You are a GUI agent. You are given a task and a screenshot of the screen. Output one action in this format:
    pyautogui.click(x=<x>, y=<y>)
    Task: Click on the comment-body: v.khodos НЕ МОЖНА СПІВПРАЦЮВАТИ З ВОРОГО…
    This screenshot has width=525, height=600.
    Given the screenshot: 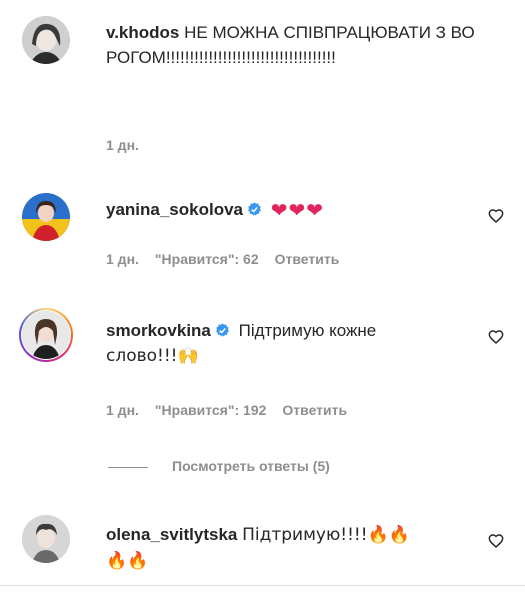 What is the action you would take?
    pyautogui.click(x=291, y=45)
    